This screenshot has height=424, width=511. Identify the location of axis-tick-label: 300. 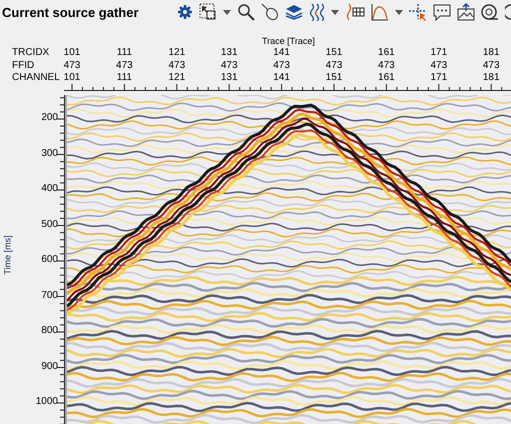
(49, 153).